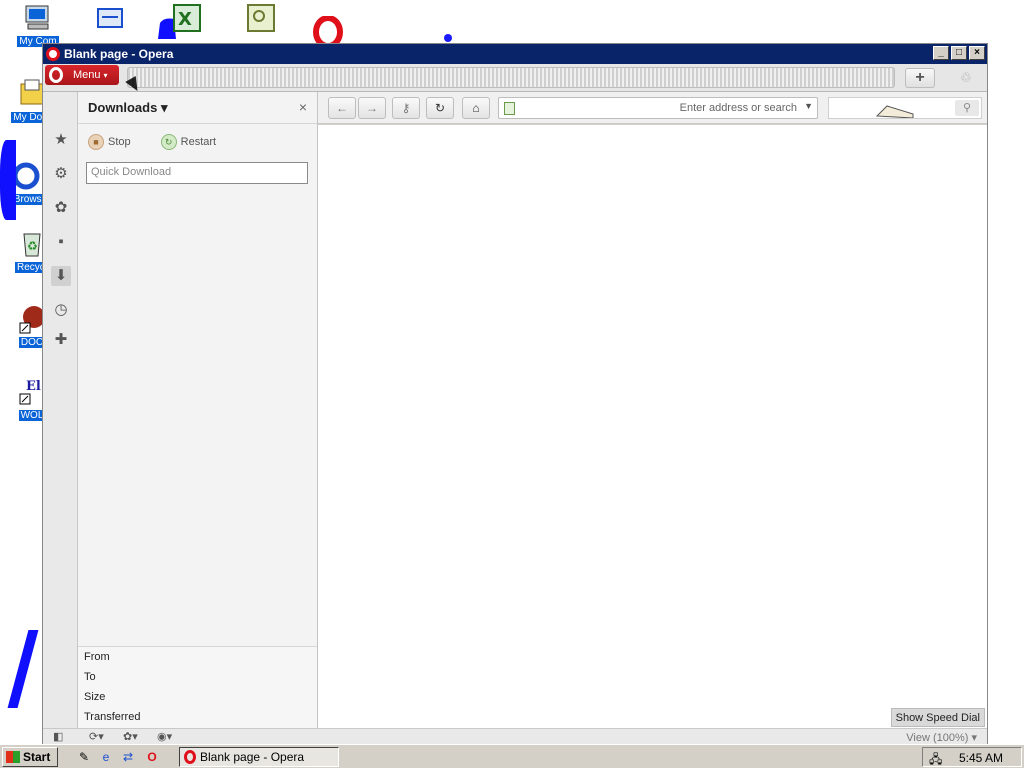  Describe the element at coordinates (128, 757) in the screenshot. I see `network-icon: ⇄` at that location.